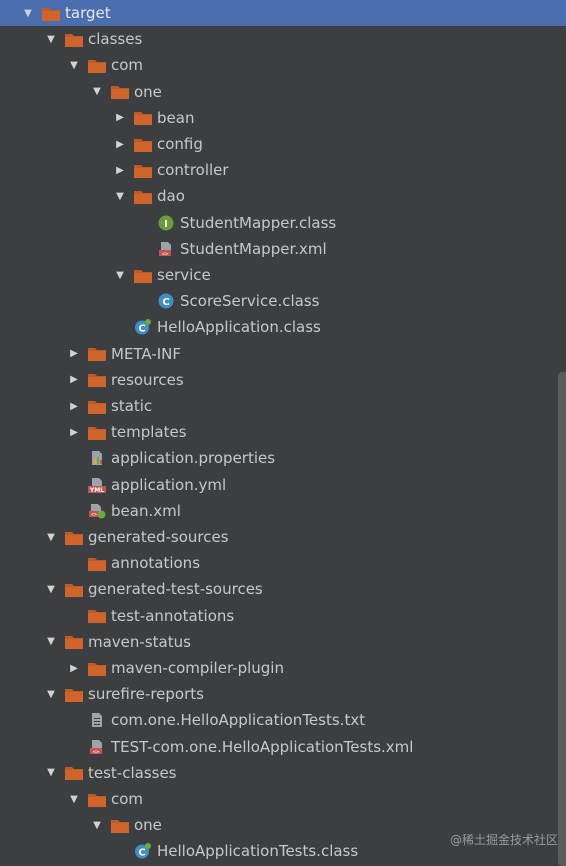 The width and height of the screenshot is (566, 866). I want to click on tree-item-label: StudentMapper.xml, so click(253, 248).